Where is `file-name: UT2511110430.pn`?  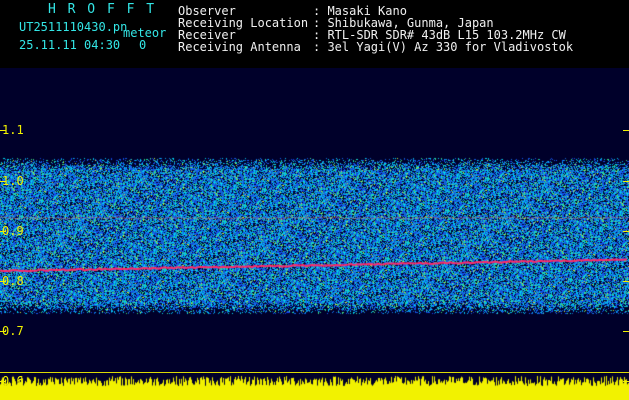 file-name: UT2511110430.pn is located at coordinates (73, 27).